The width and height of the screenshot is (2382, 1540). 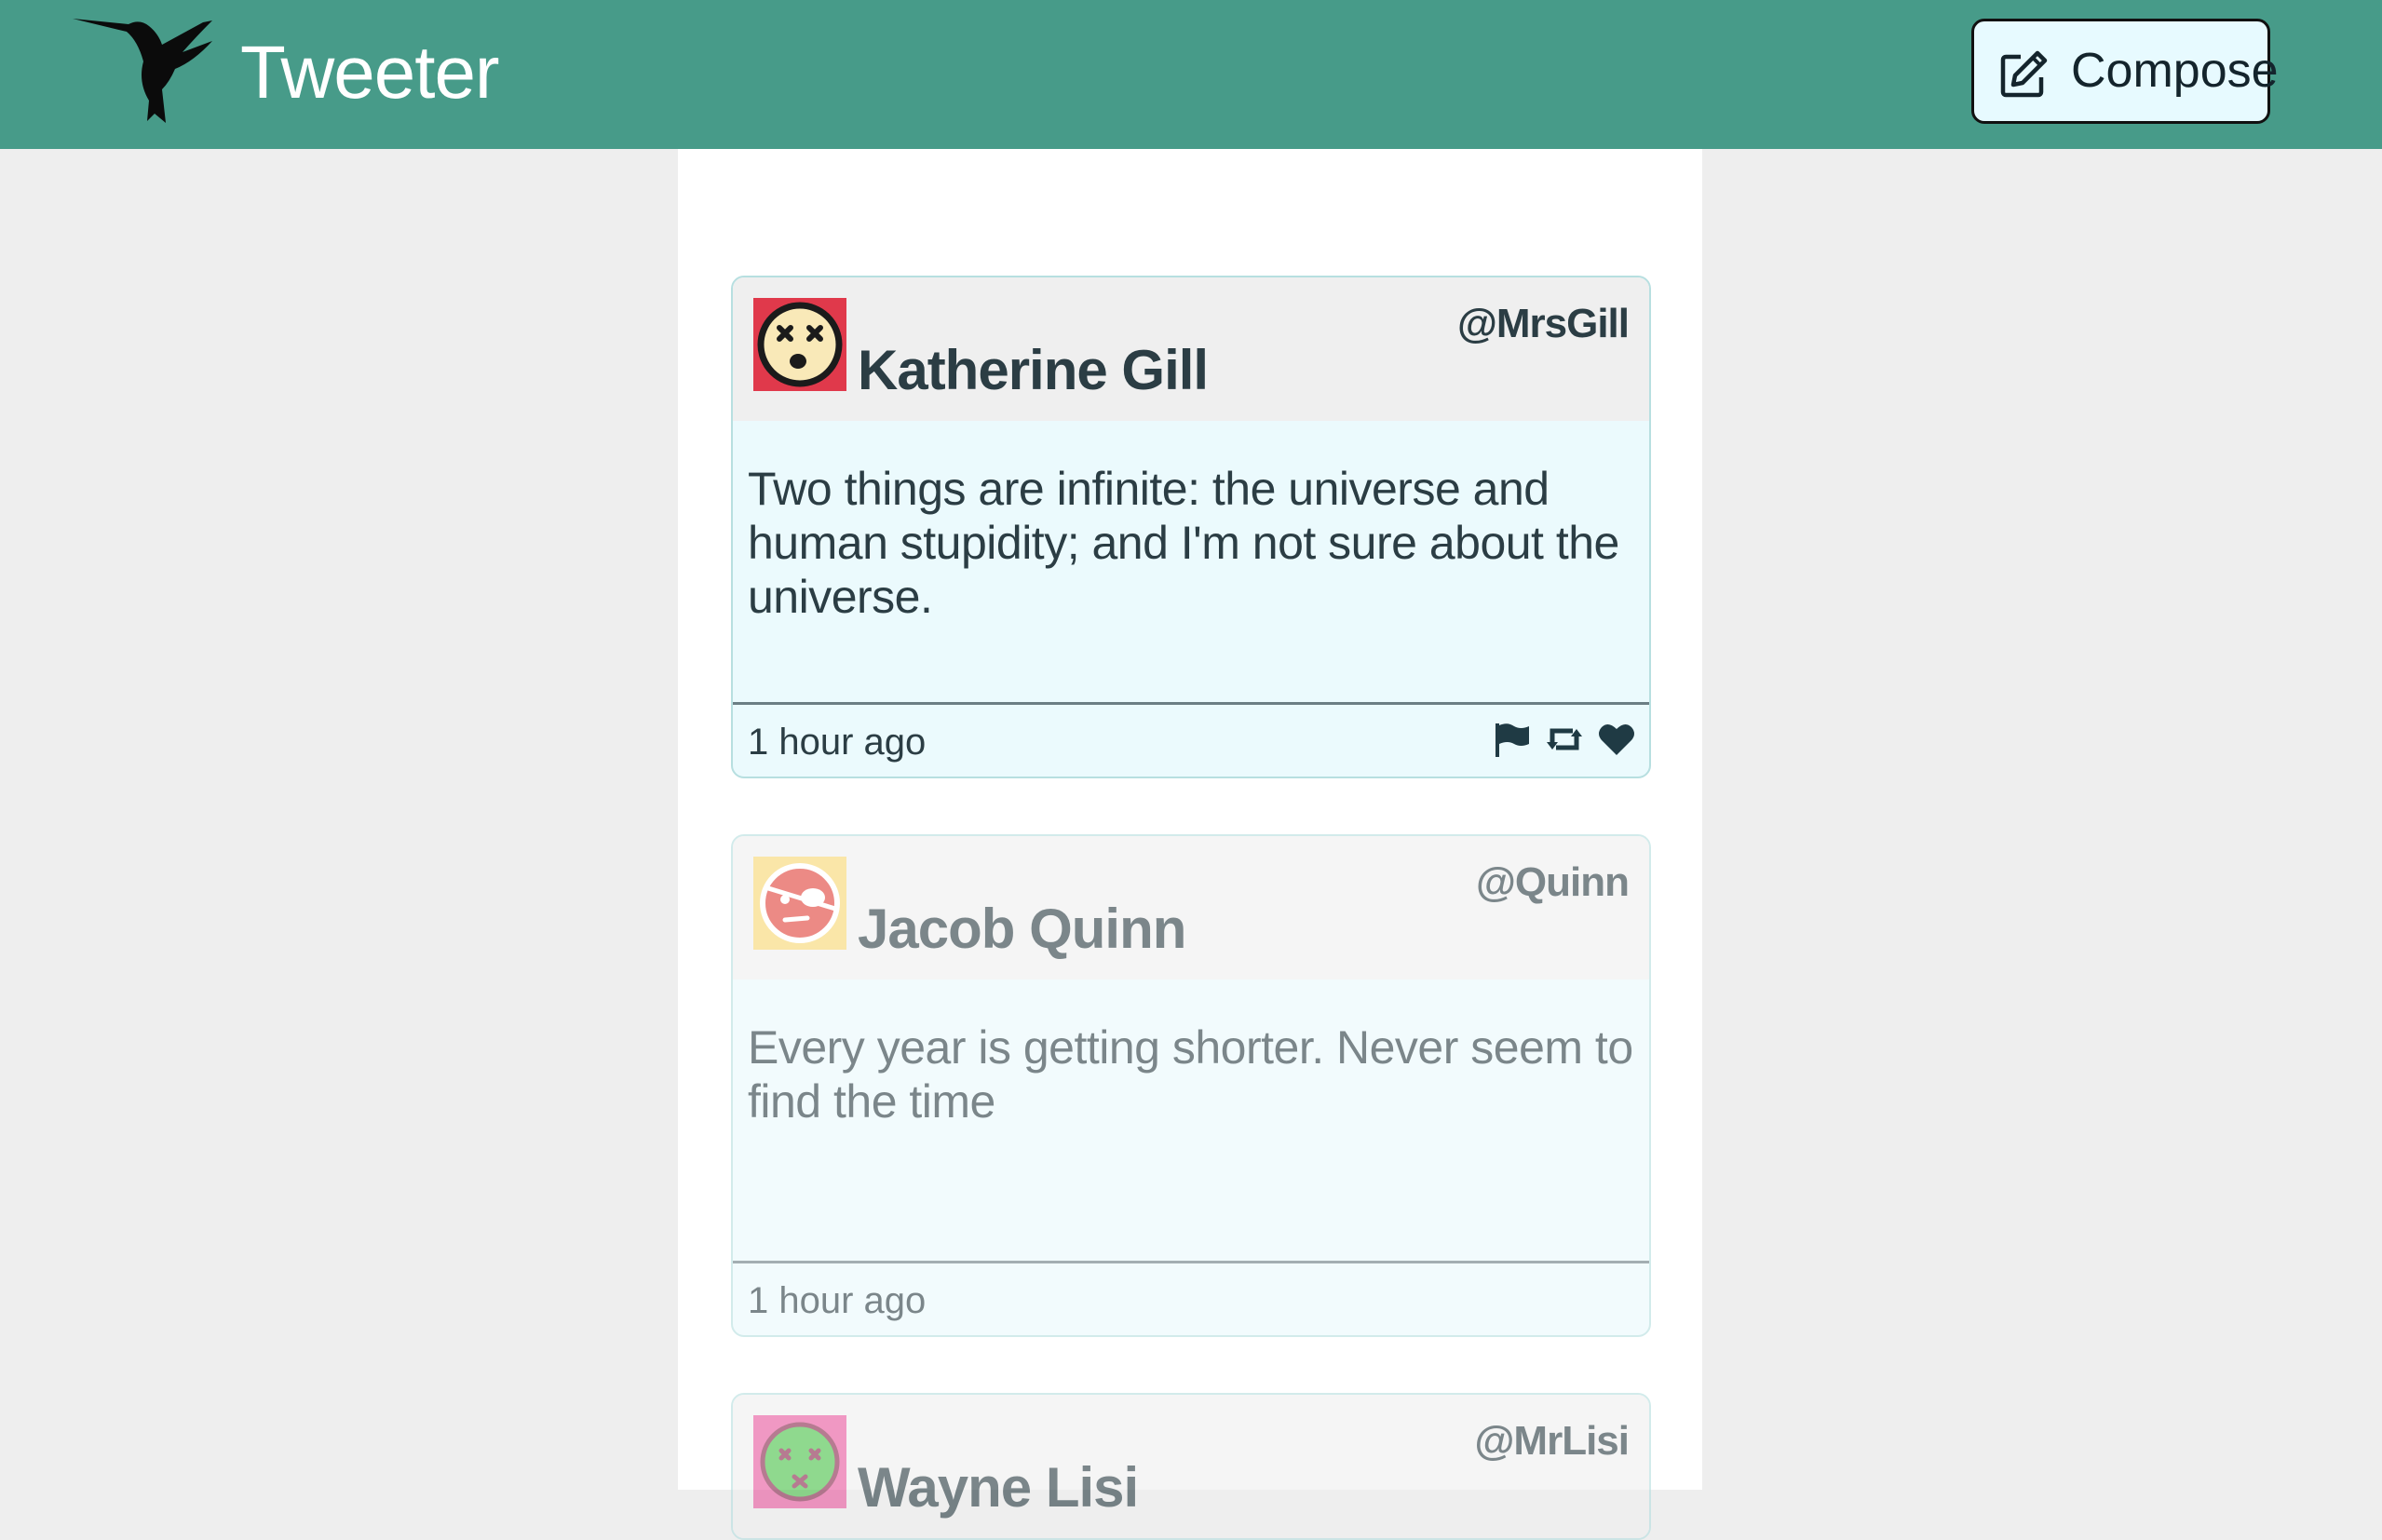 I want to click on tweet-header: Jacob Quinn @Quinn, so click(x=1191, y=907).